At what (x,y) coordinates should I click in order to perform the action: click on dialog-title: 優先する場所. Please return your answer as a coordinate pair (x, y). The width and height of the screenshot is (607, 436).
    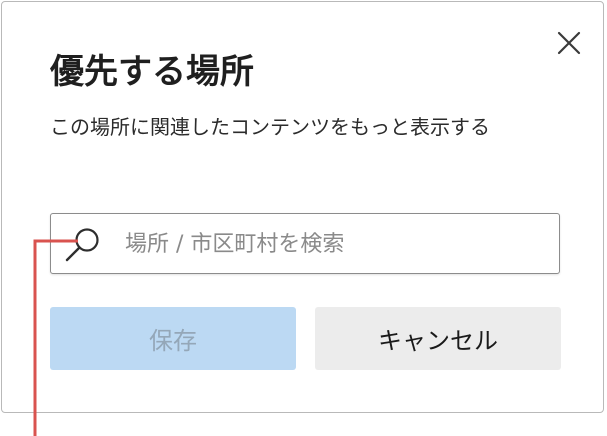
    Looking at the image, I should click on (152, 72).